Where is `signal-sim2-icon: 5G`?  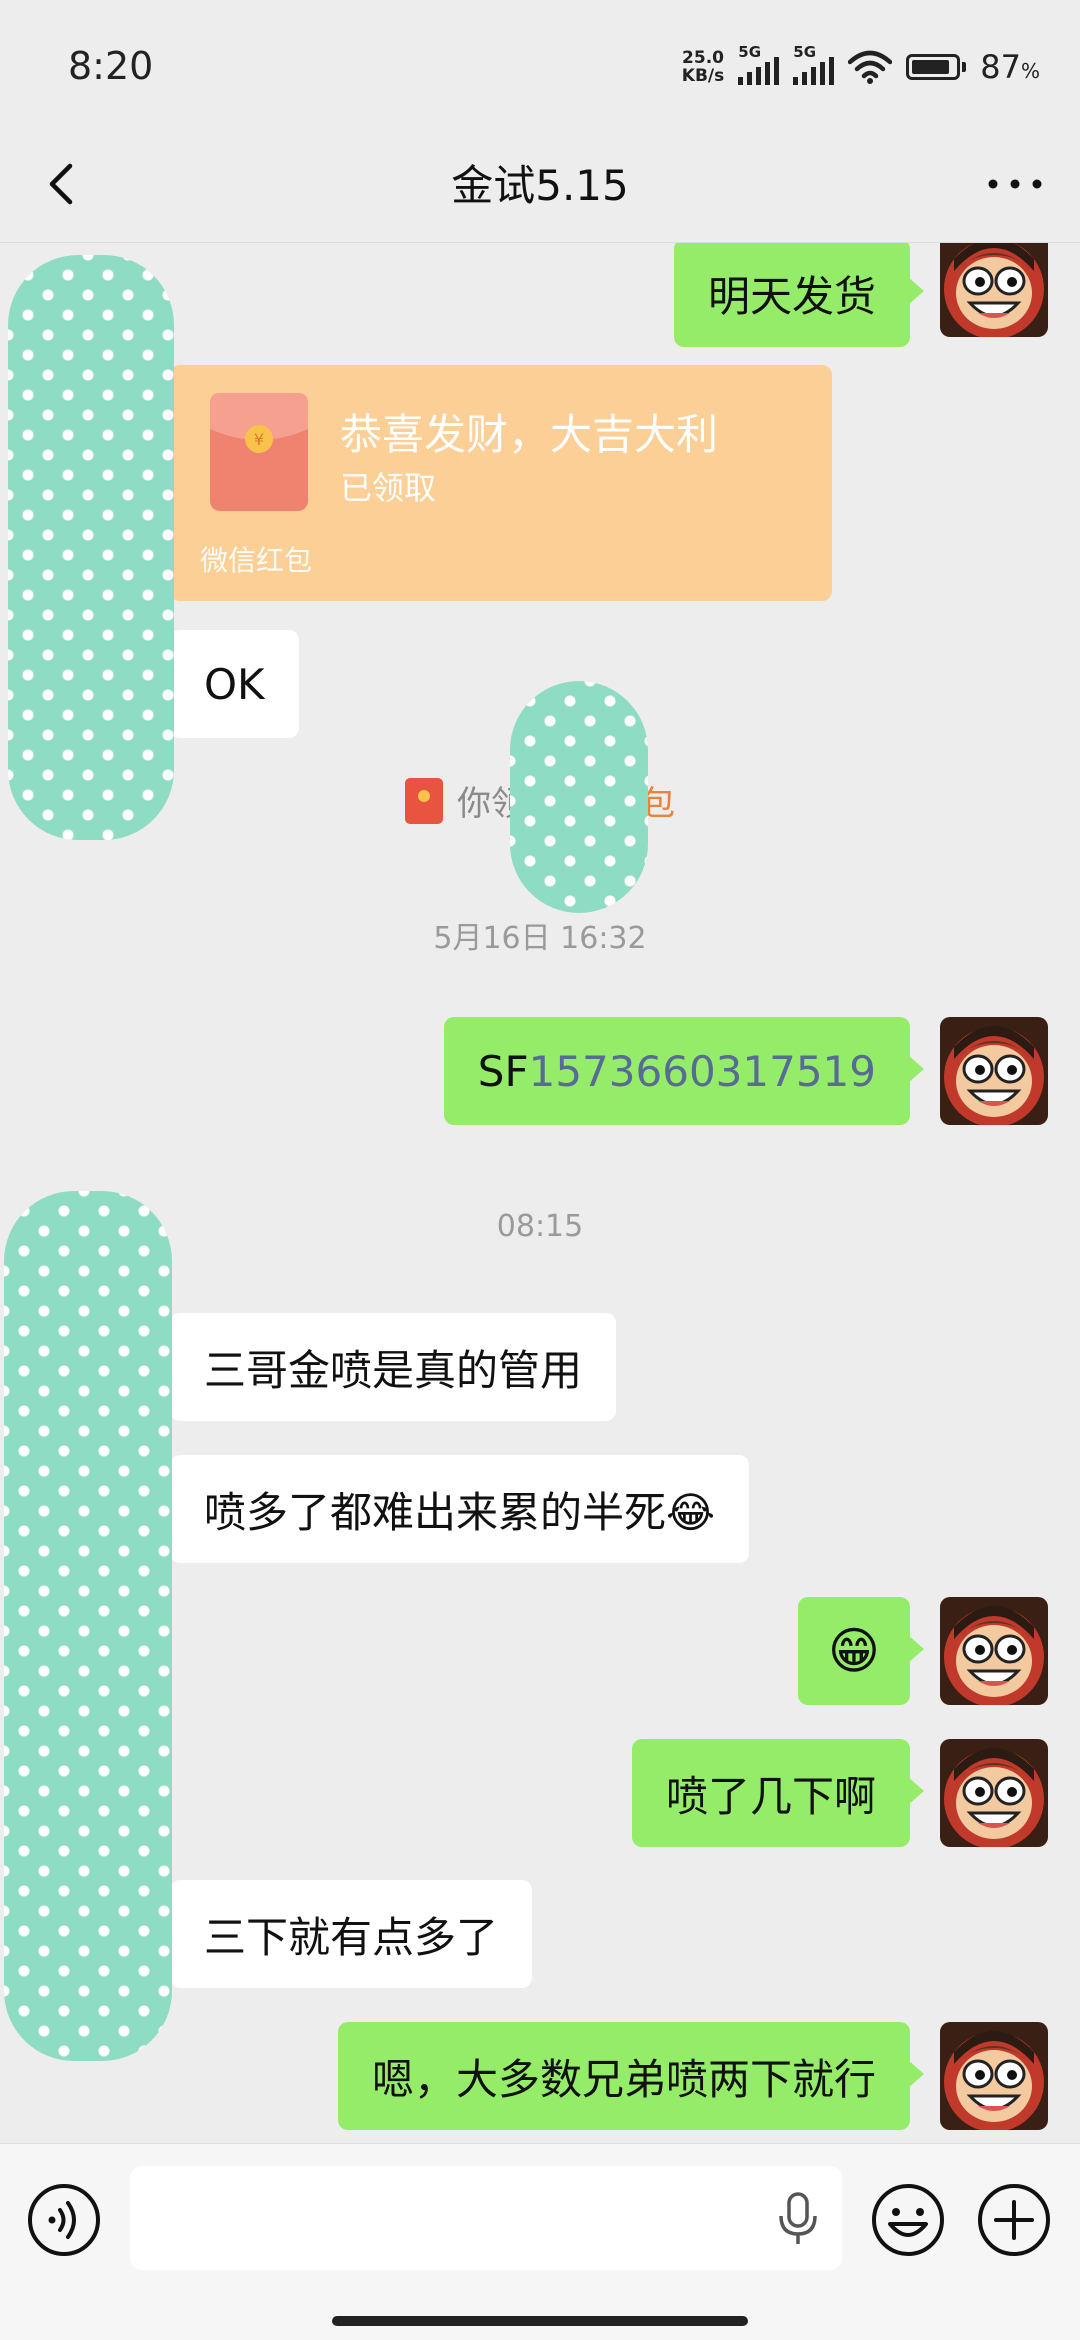 signal-sim2-icon: 5G is located at coordinates (814, 64).